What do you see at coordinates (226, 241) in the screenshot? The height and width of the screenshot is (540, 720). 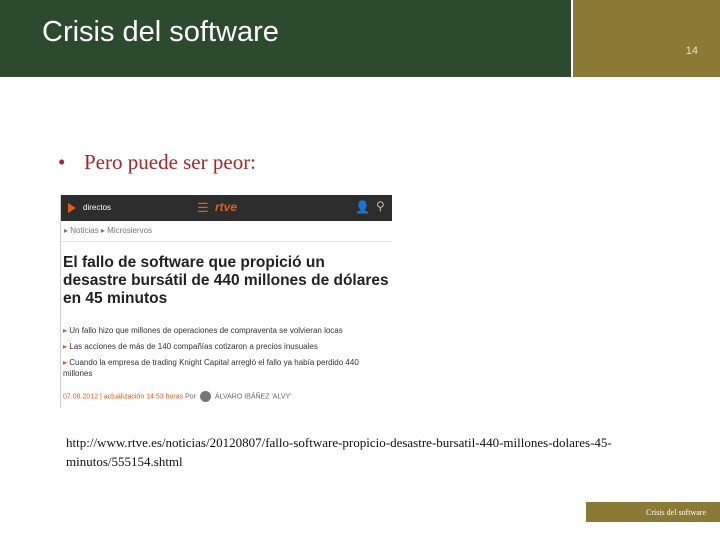 I see `breadcrumb-divider` at bounding box center [226, 241].